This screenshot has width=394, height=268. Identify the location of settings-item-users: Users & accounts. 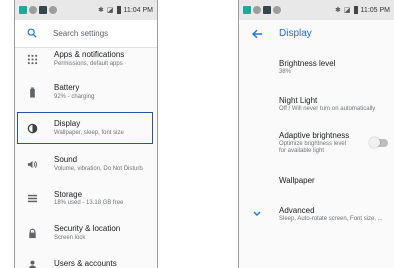
(86, 259).